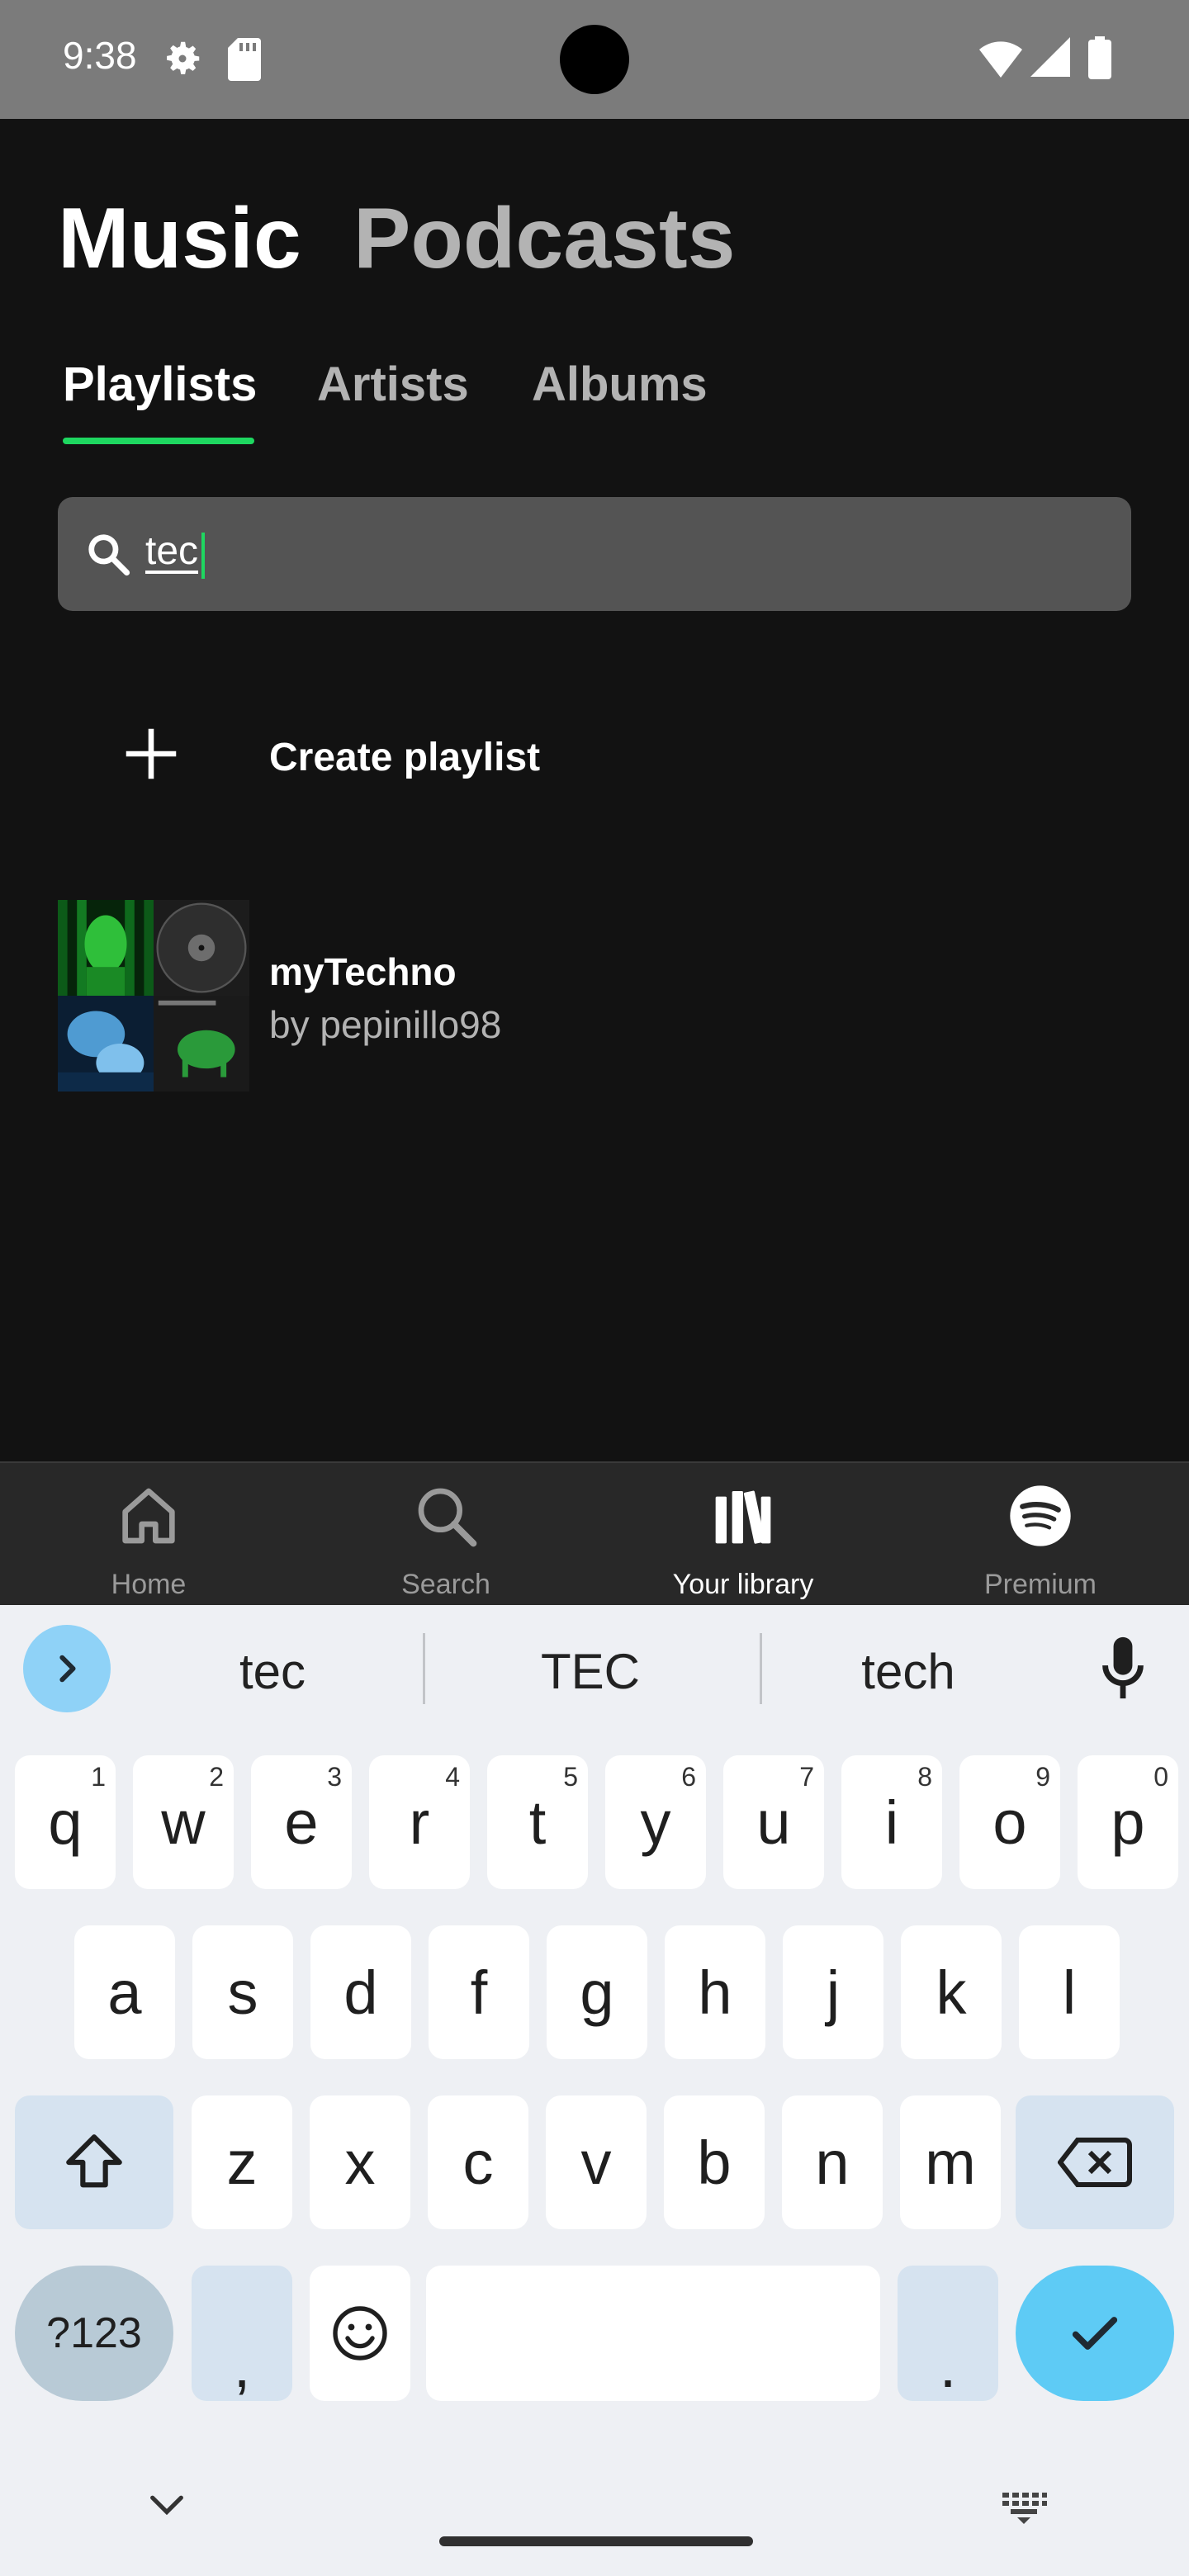 The image size is (1189, 2576). I want to click on key-z-label: z, so click(242, 2162).